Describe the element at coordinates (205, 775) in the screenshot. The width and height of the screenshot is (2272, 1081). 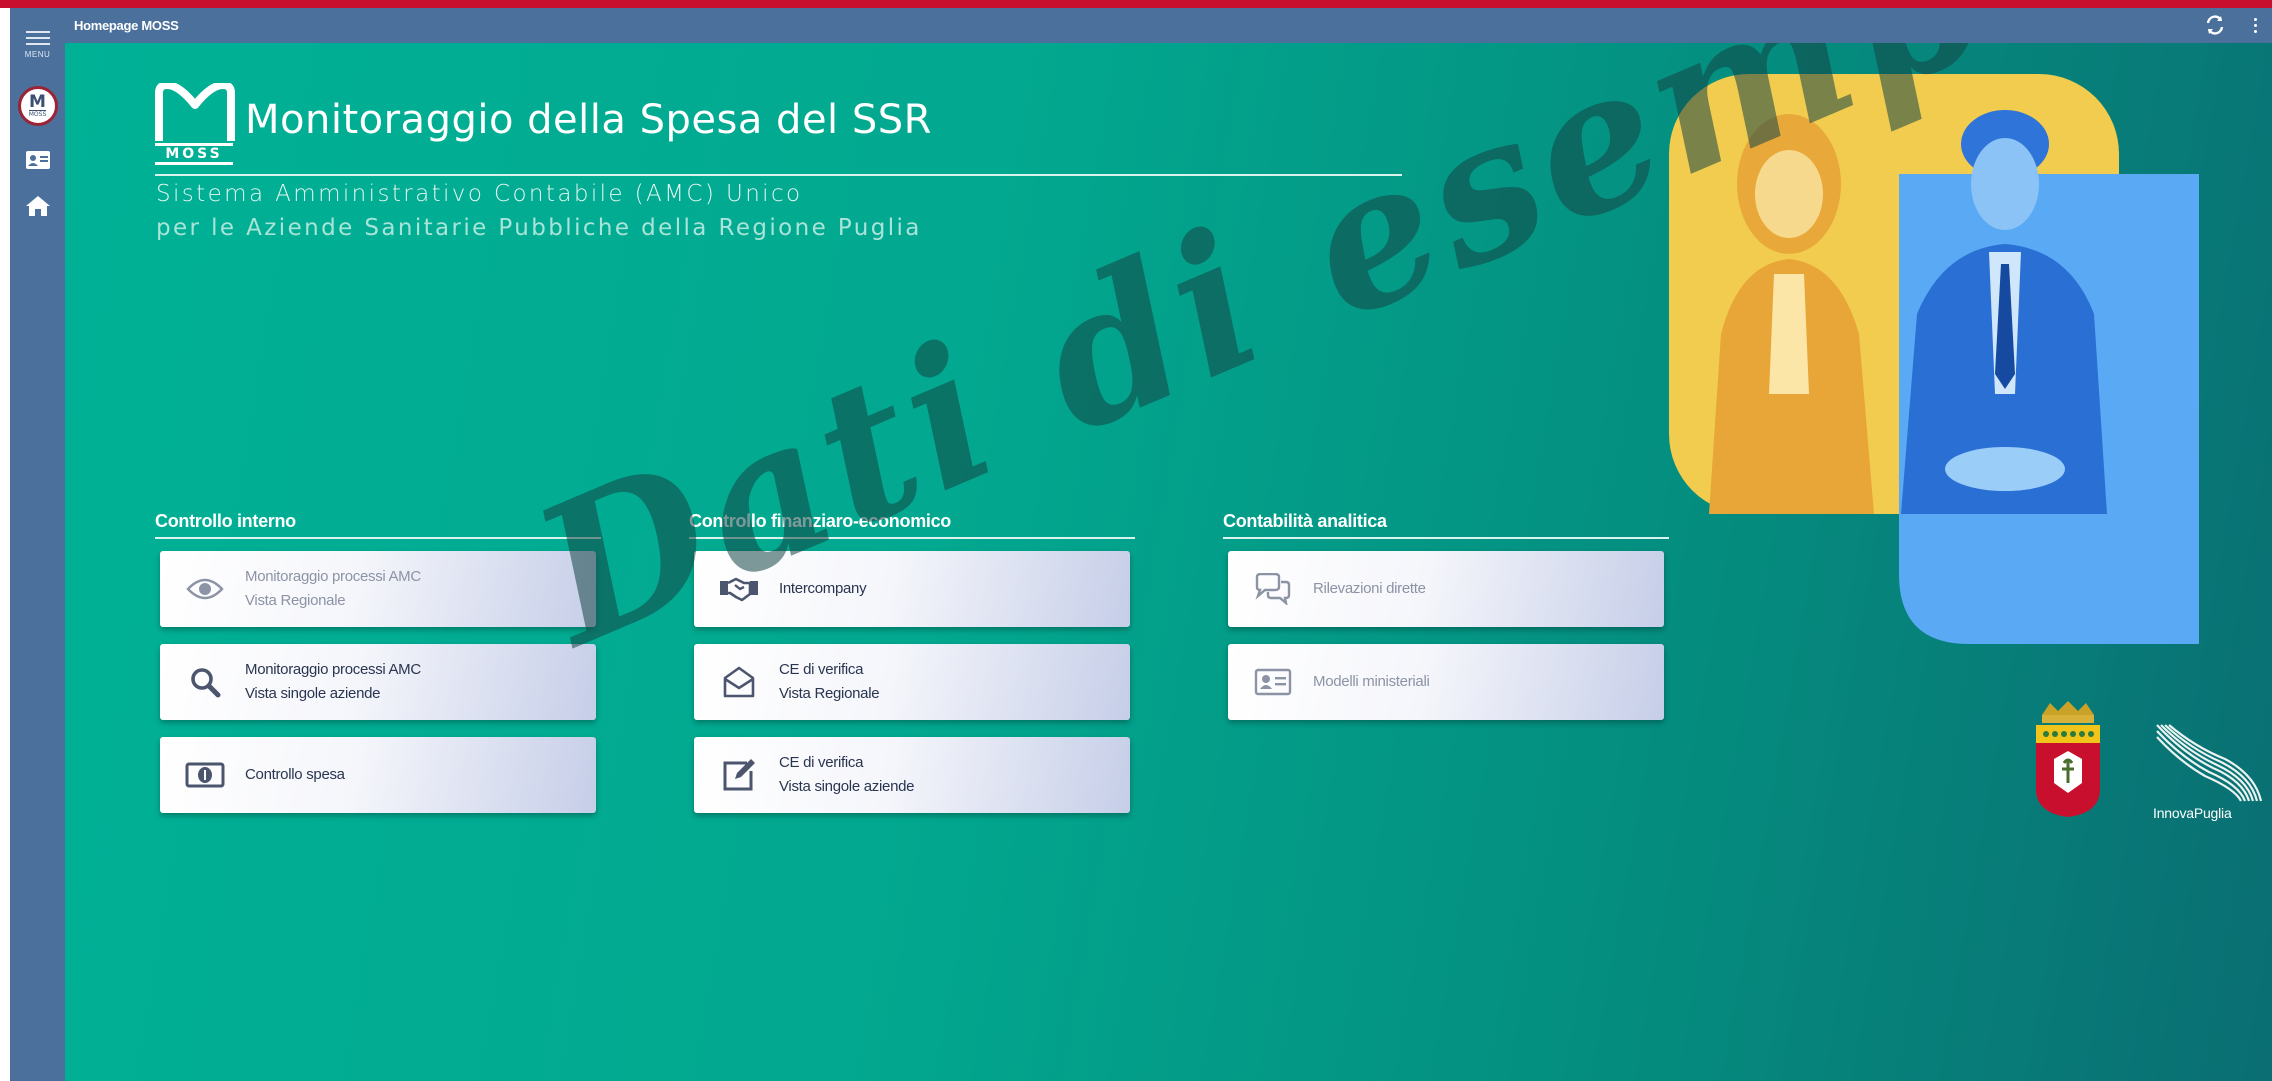
I see `money-bill-icon` at that location.